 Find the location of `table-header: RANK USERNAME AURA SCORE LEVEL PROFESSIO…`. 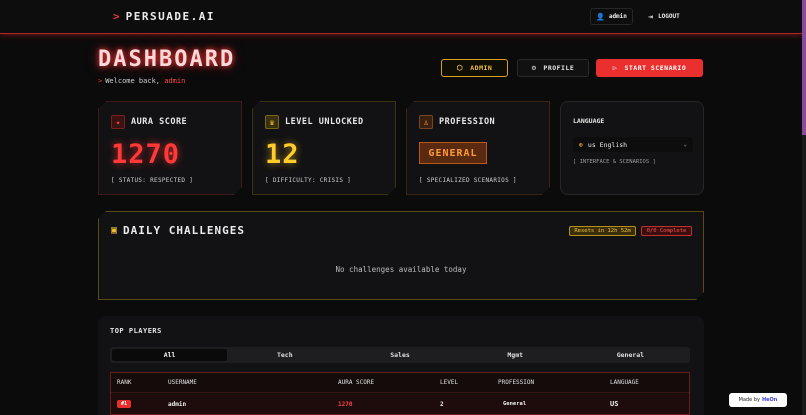

table-header: RANK USERNAME AURA SCORE LEVEL PROFESSIO… is located at coordinates (400, 383).